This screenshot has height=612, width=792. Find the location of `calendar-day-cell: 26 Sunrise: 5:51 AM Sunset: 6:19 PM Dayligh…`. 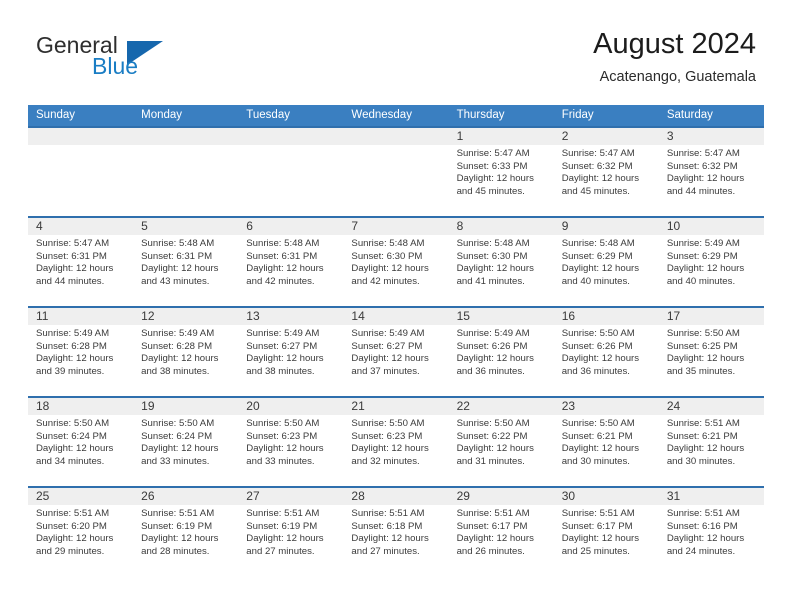

calendar-day-cell: 26 Sunrise: 5:51 AM Sunset: 6:19 PM Dayligh… is located at coordinates (186, 533).